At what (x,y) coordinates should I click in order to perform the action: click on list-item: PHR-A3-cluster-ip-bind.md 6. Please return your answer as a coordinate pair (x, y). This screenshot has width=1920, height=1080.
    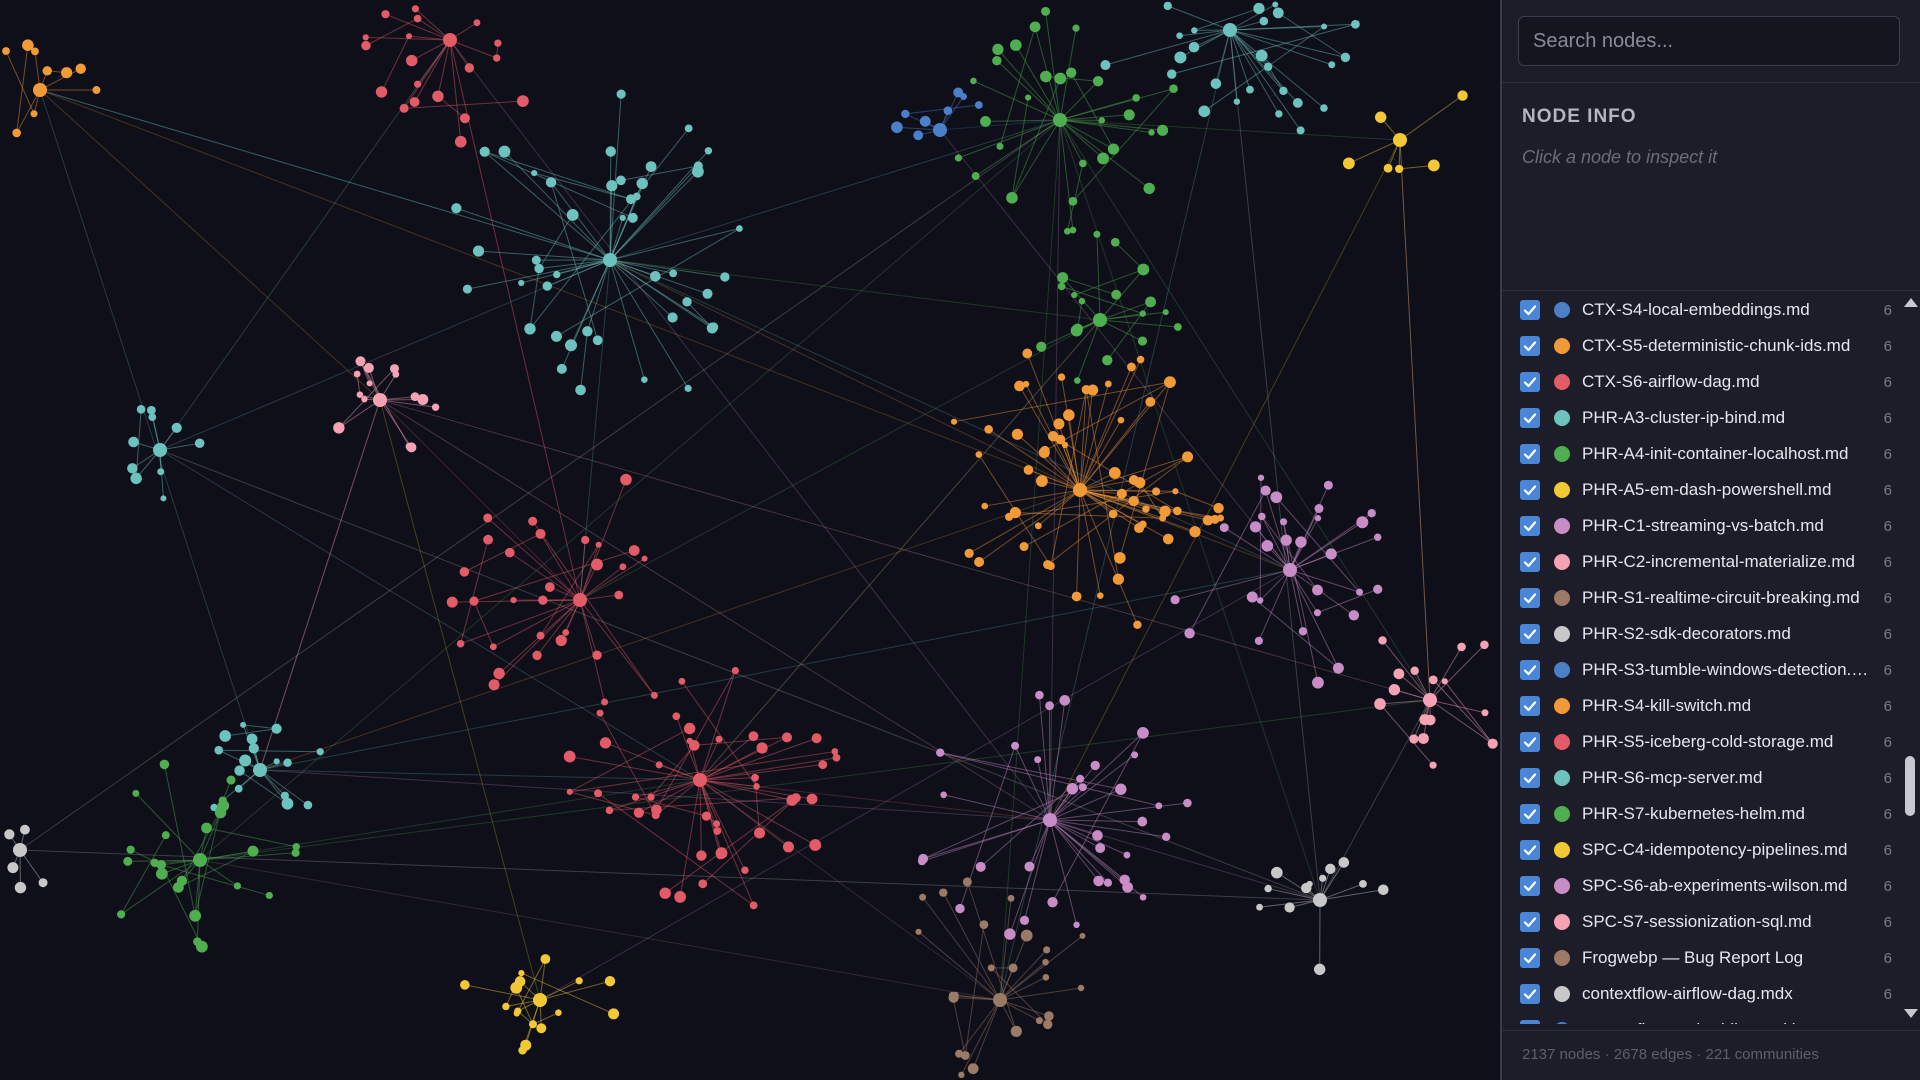
    Looking at the image, I should click on (1700, 418).